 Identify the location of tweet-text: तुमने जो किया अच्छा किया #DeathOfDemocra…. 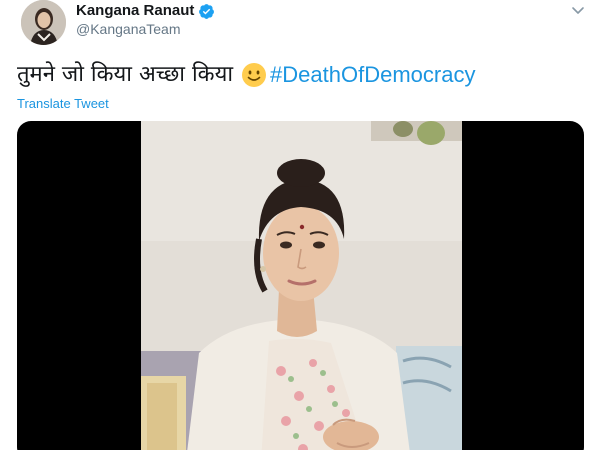
(246, 75).